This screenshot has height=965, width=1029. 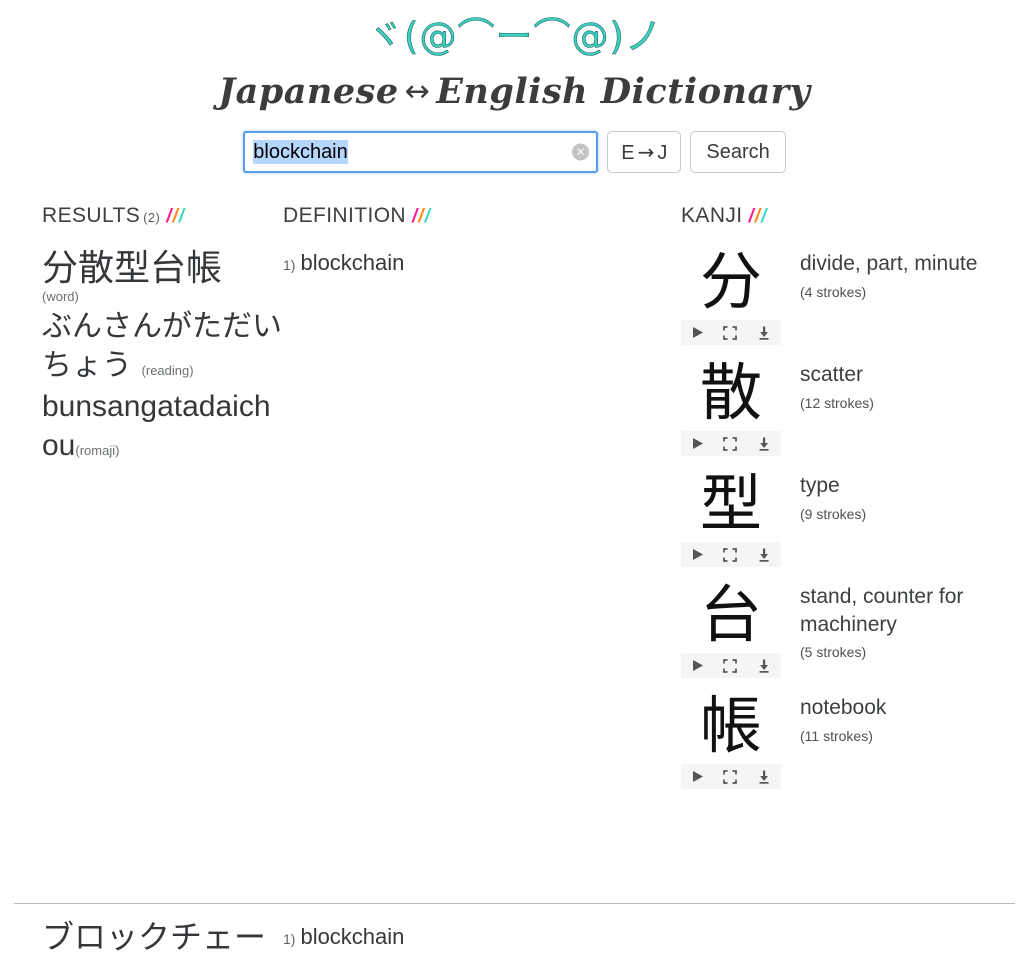 What do you see at coordinates (889, 263) in the screenshot?
I see `kanji-meaning: divide, part, minute` at bounding box center [889, 263].